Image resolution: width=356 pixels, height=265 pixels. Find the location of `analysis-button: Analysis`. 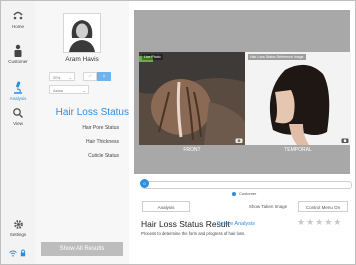

analysis-button: Analysis is located at coordinates (166, 206).